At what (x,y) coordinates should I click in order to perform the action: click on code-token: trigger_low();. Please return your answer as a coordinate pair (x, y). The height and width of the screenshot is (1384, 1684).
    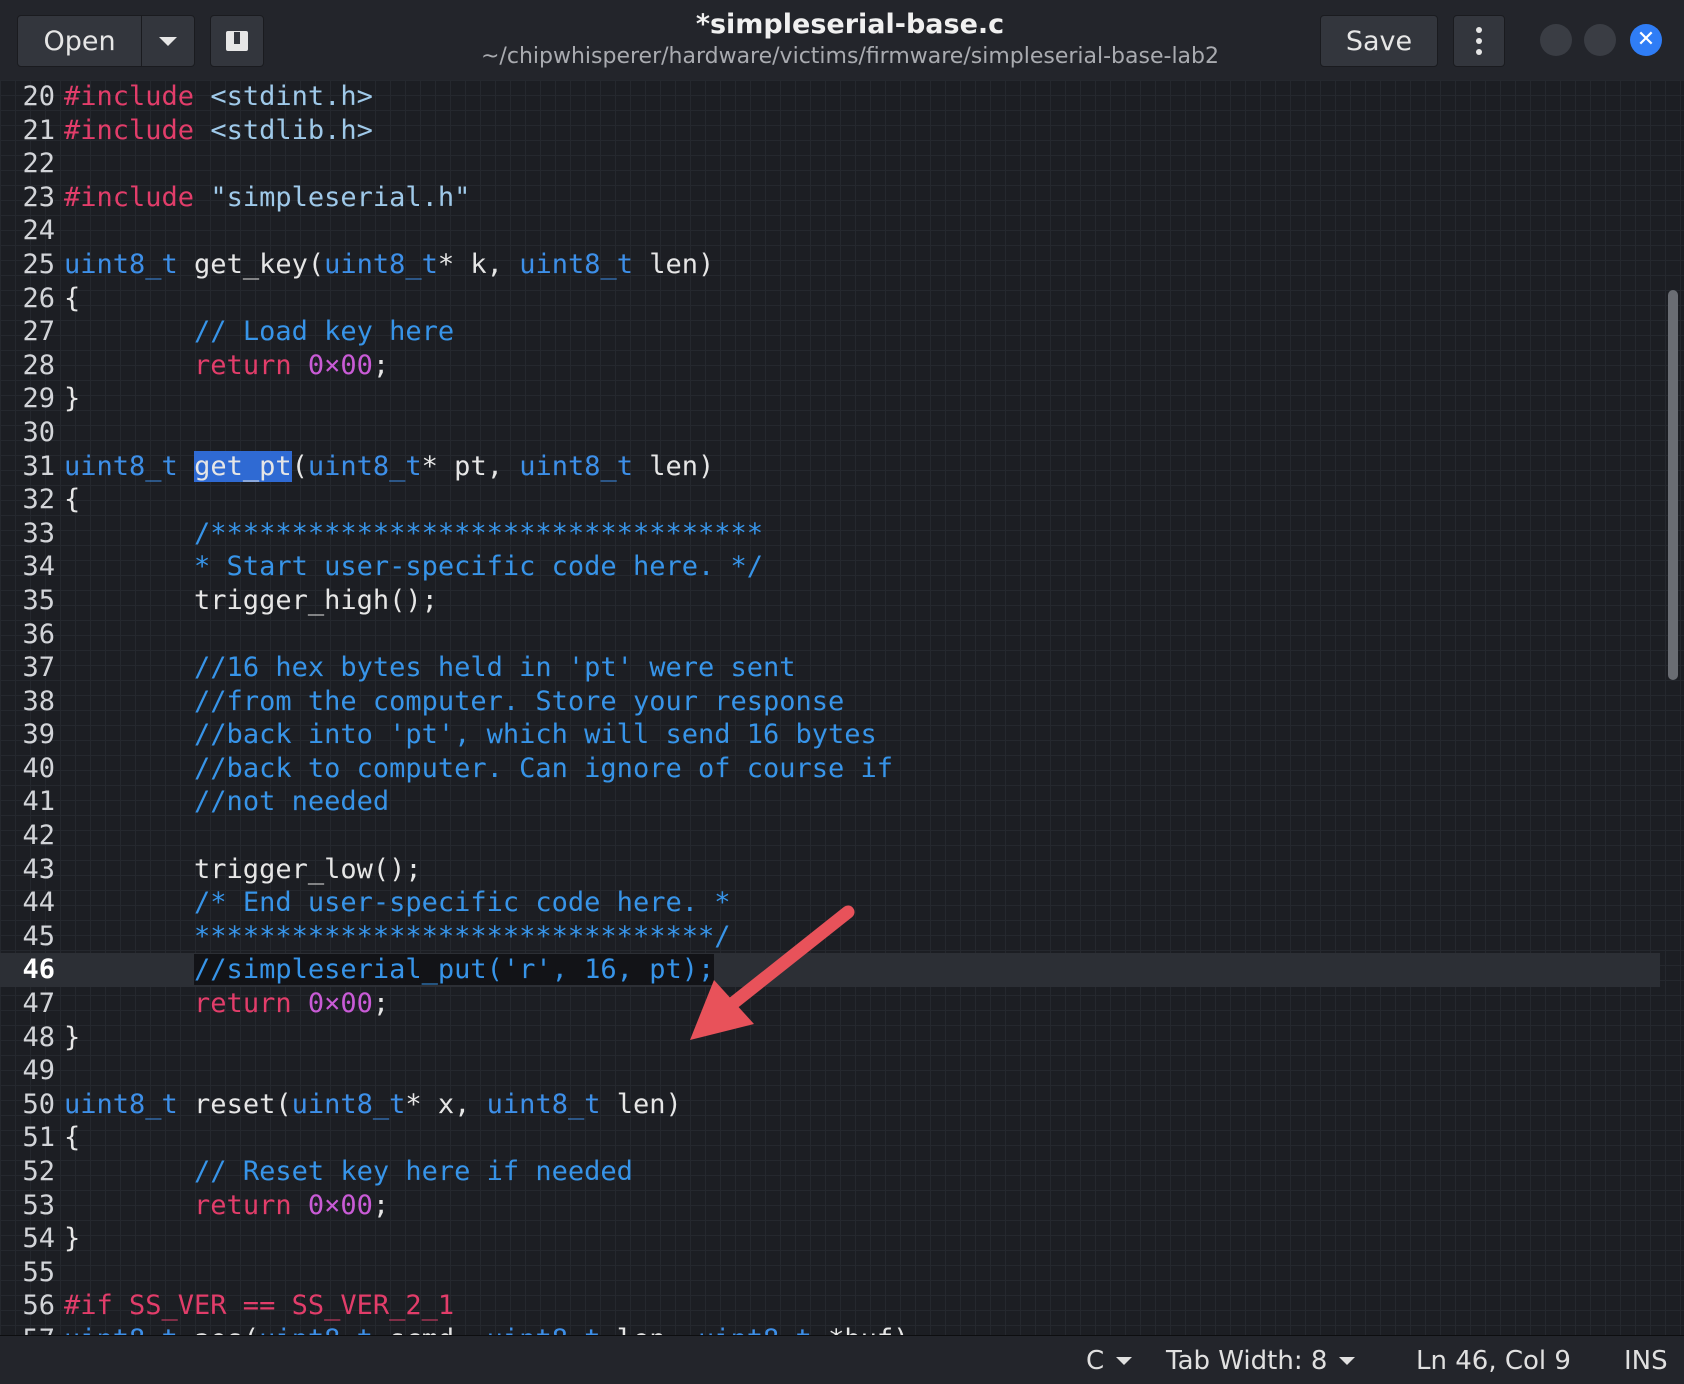
    Looking at the image, I should click on (243, 869).